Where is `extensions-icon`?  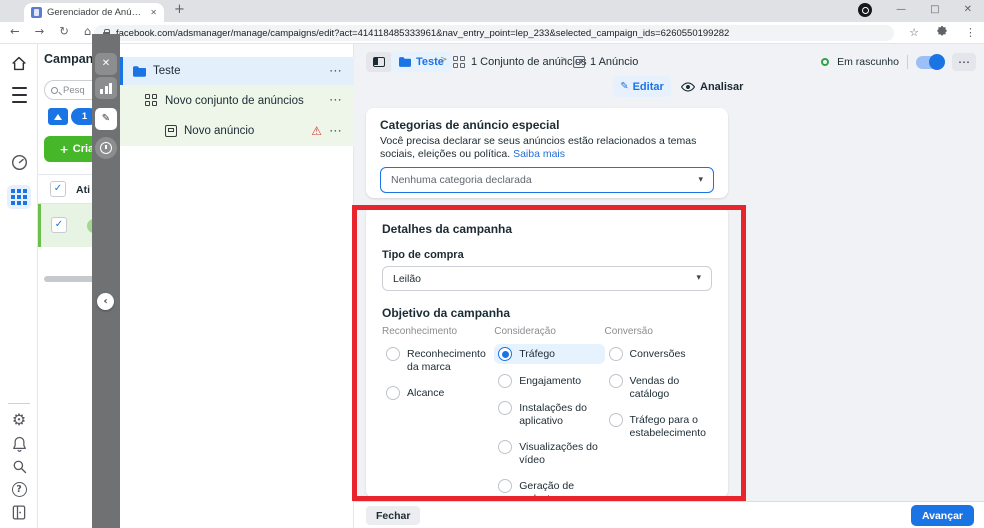
extensions-icon is located at coordinates (942, 32).